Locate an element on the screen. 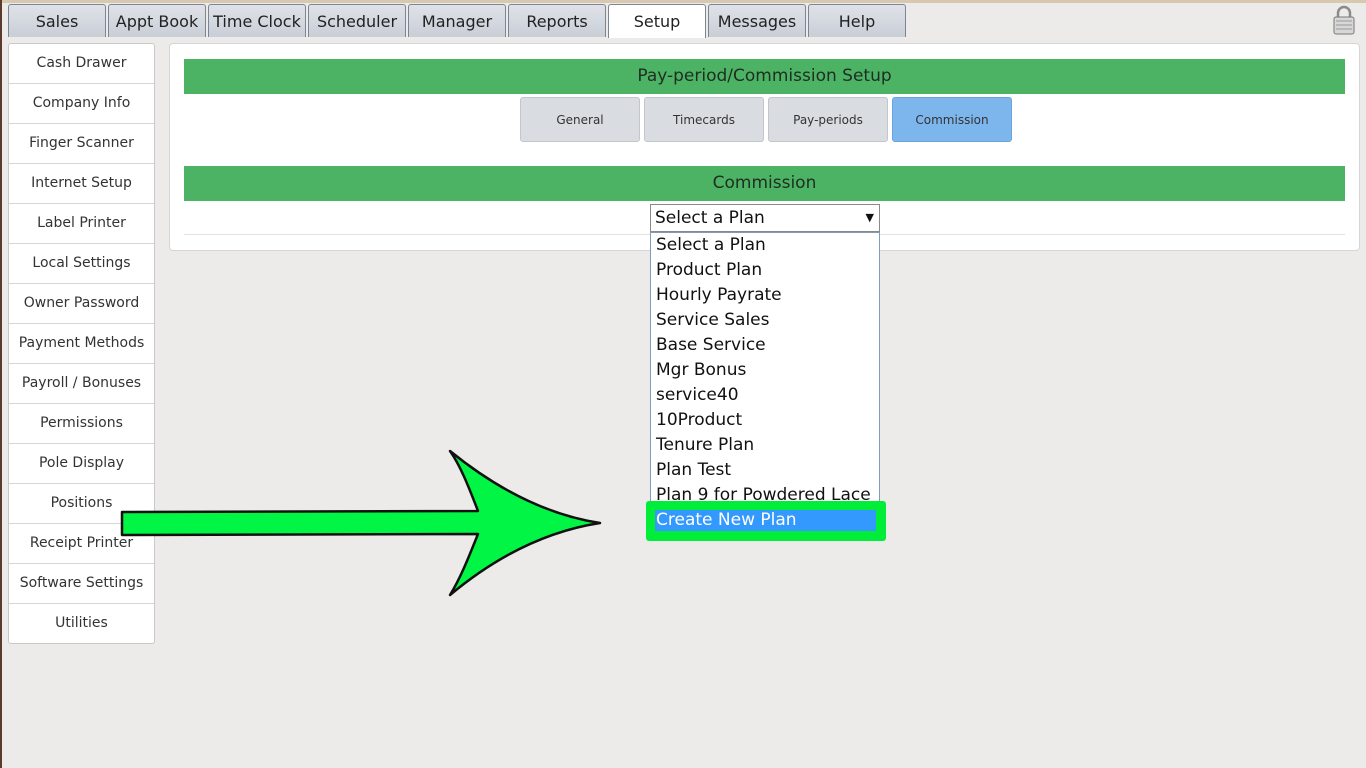 Image resolution: width=1366 pixels, height=768 pixels. plan-option: Select a Plan is located at coordinates (765, 245).